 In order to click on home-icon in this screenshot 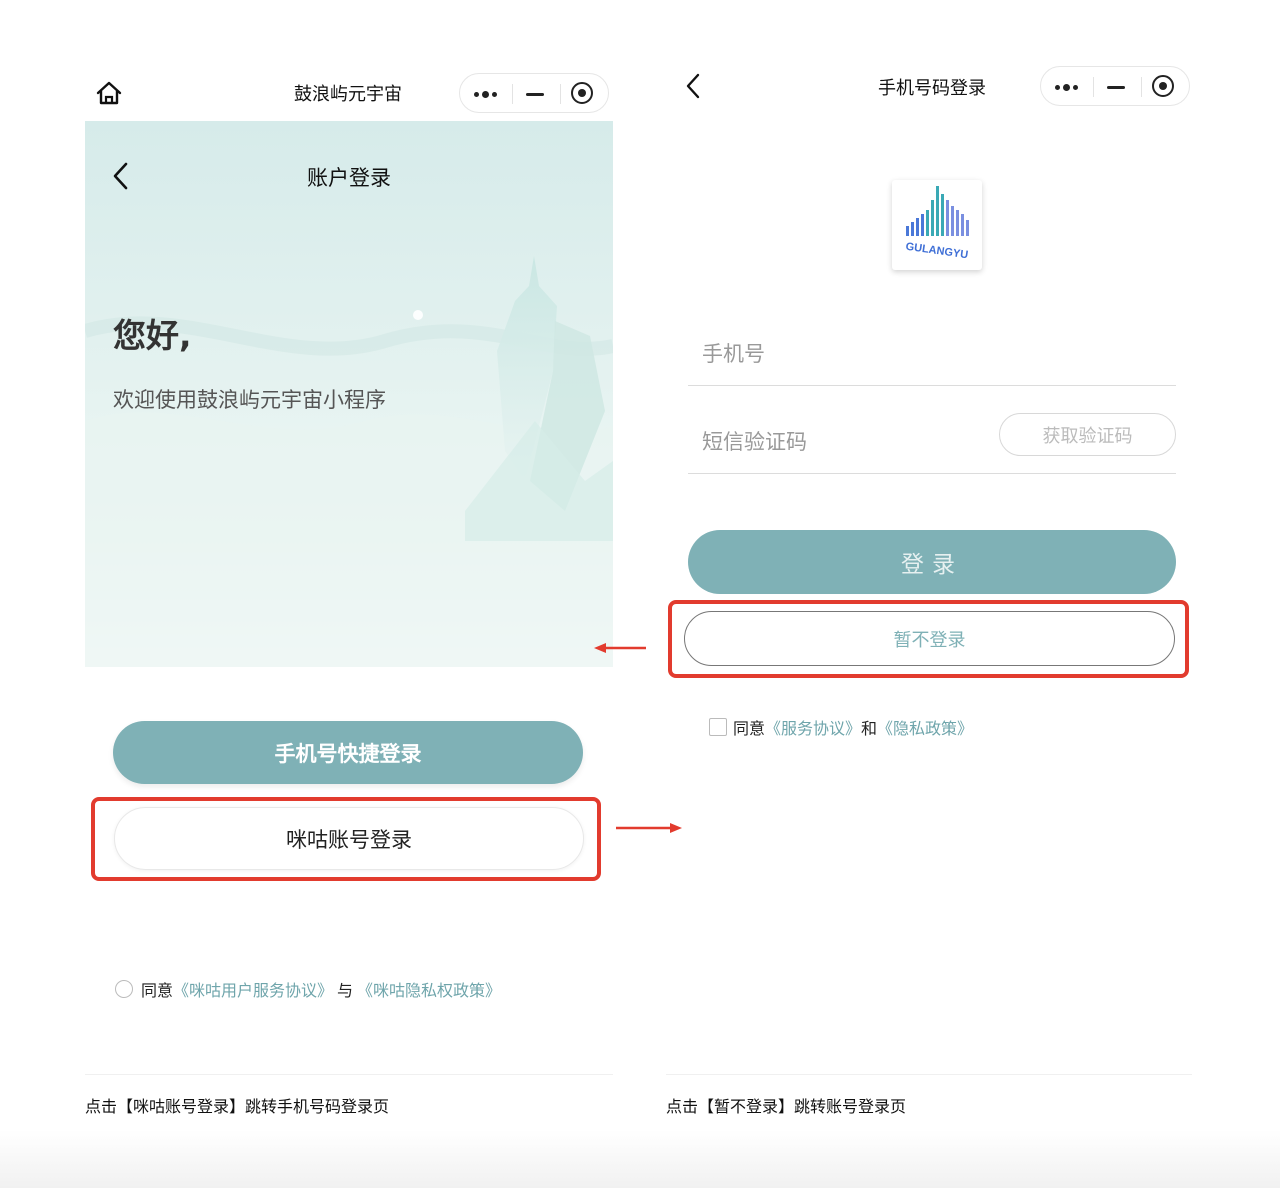, I will do `click(109, 93)`.